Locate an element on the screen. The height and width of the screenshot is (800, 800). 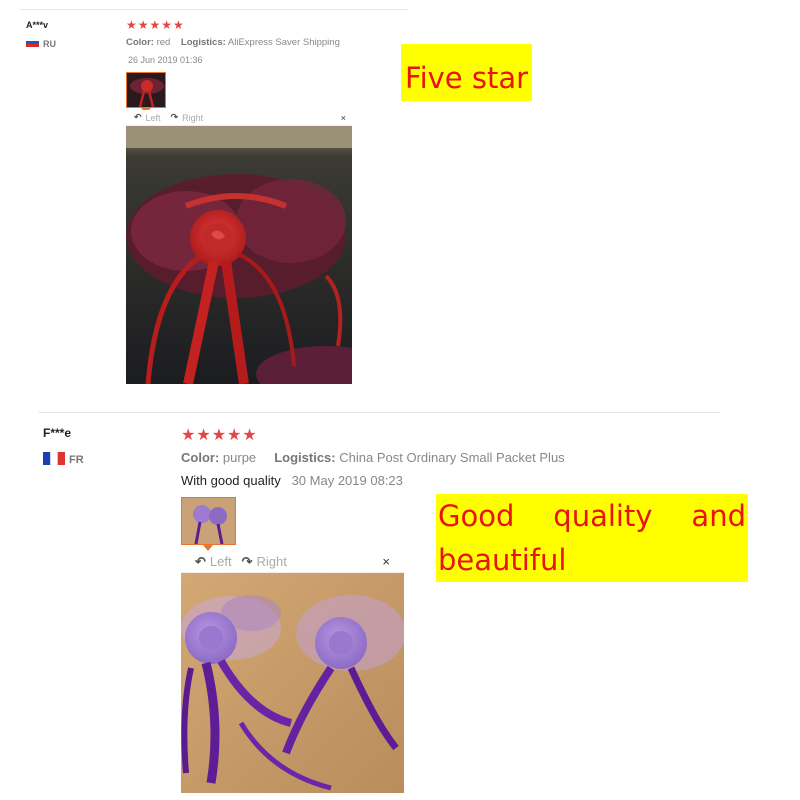
color-value: purpe is located at coordinates (239, 457).